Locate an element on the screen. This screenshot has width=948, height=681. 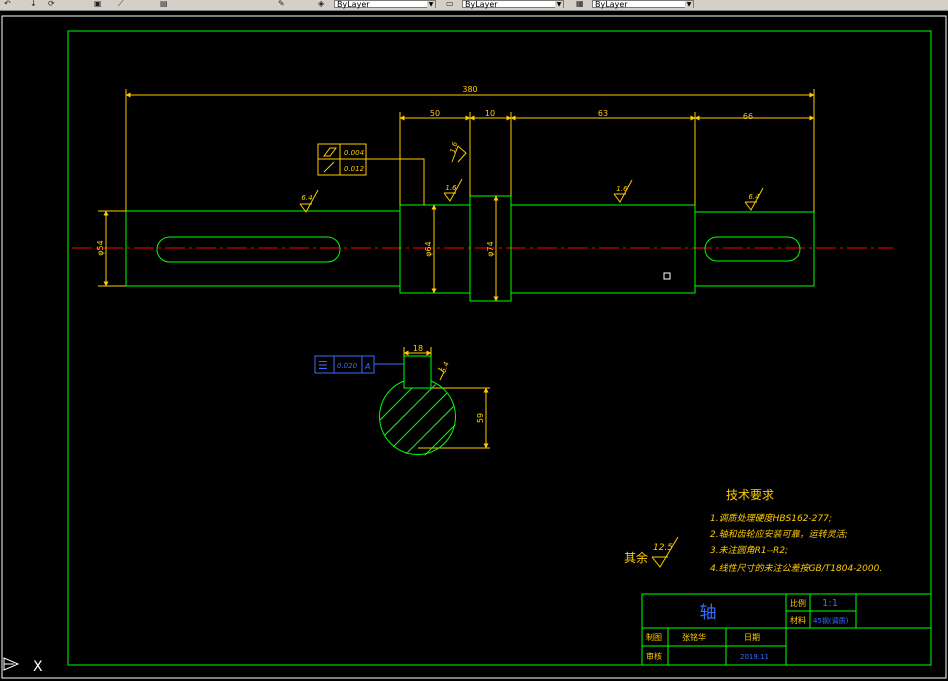
scale-label: 比例 is located at coordinates (798, 603).